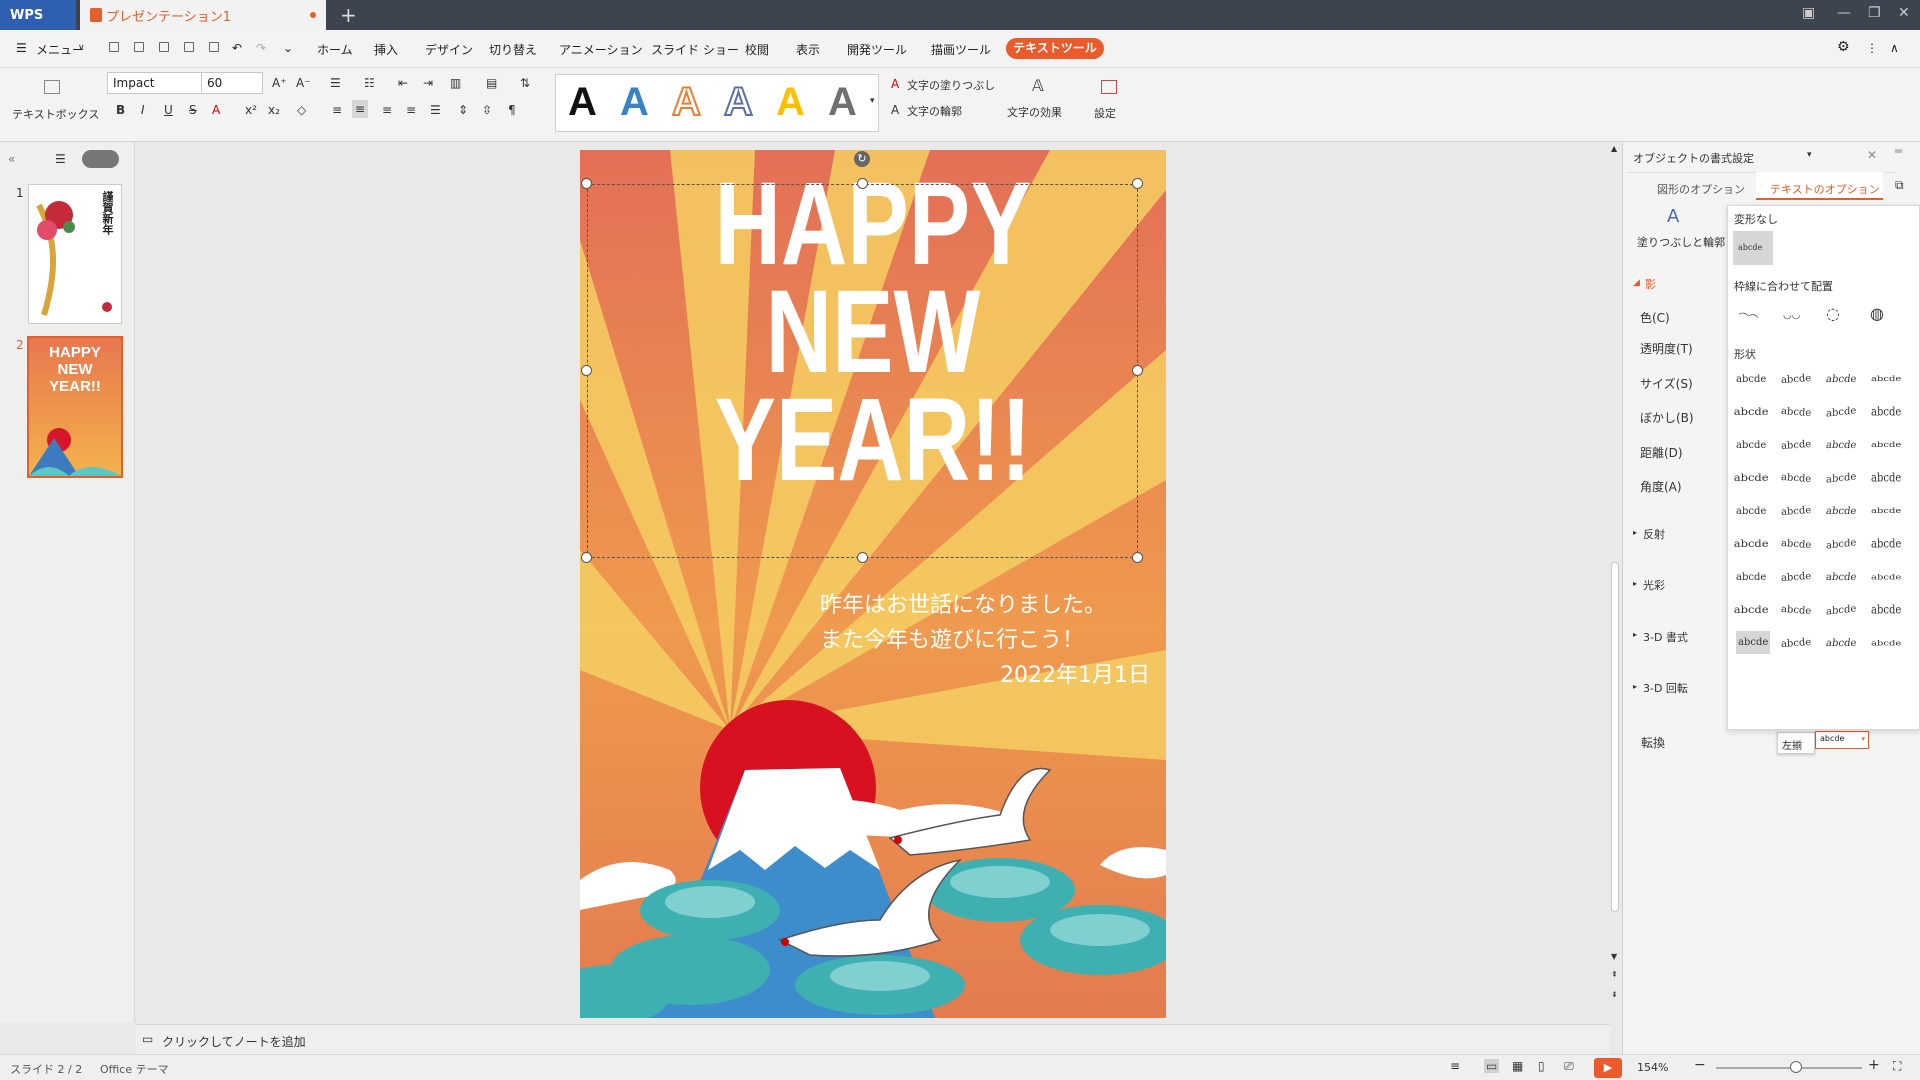  What do you see at coordinates (695, 49) in the screenshot?
I see `menu-slideshow: スライド ショー` at bounding box center [695, 49].